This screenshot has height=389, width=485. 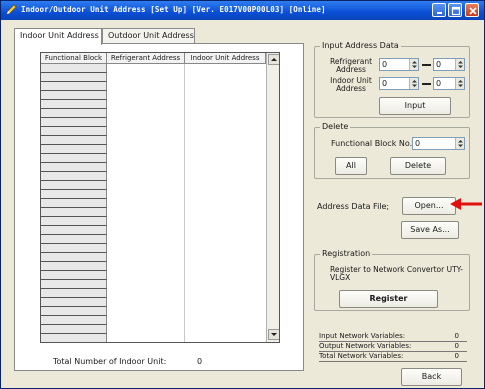 I want to click on refrigerant-to-spinner: 0, so click(x=449, y=64).